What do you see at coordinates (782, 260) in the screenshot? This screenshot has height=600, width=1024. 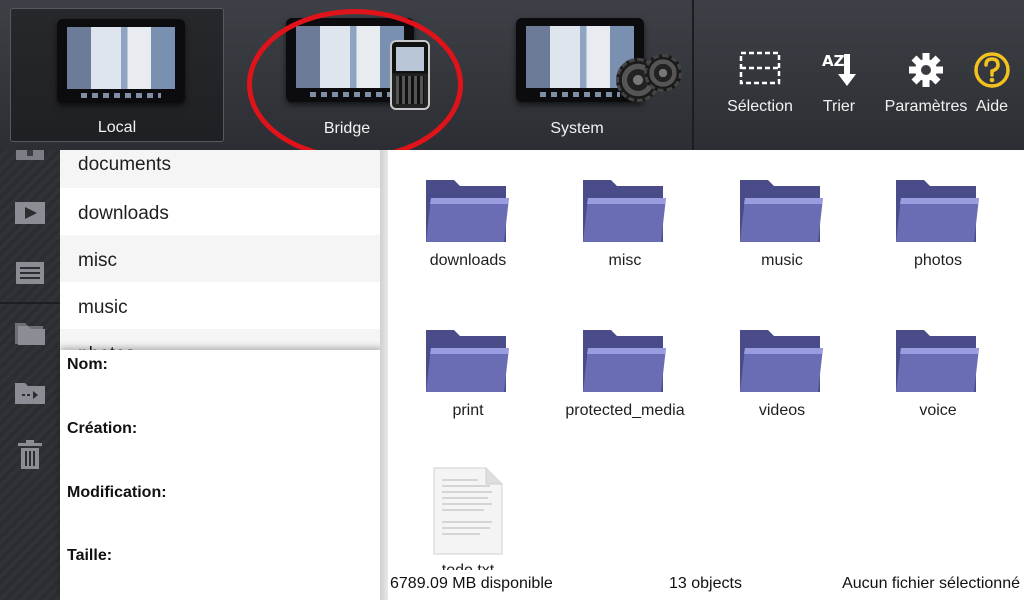 I see `folder-name: music` at bounding box center [782, 260].